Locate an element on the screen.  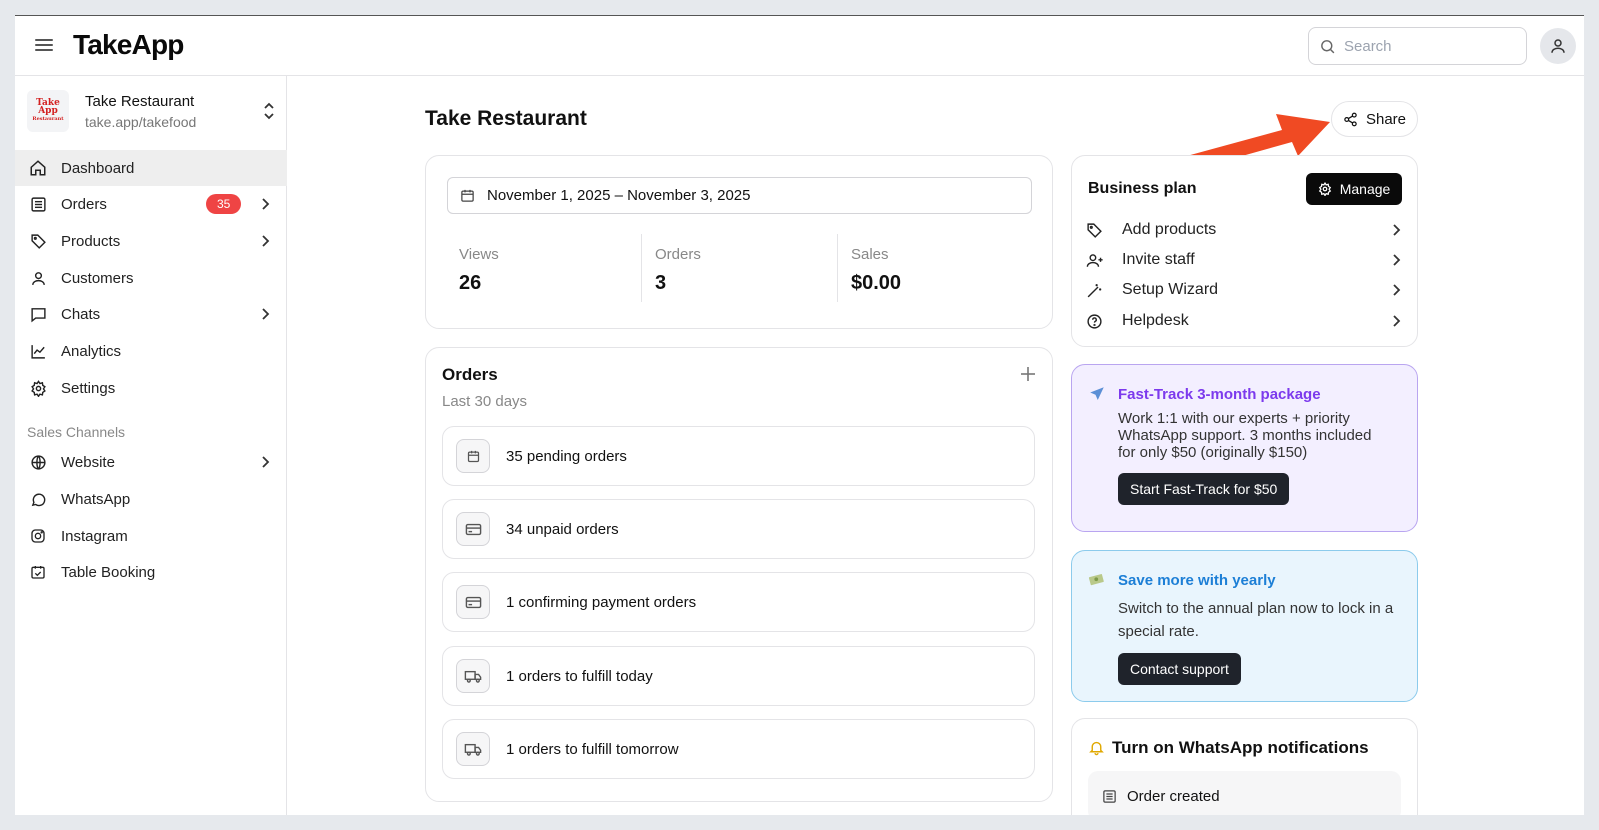
search-box is located at coordinates (1417, 46).